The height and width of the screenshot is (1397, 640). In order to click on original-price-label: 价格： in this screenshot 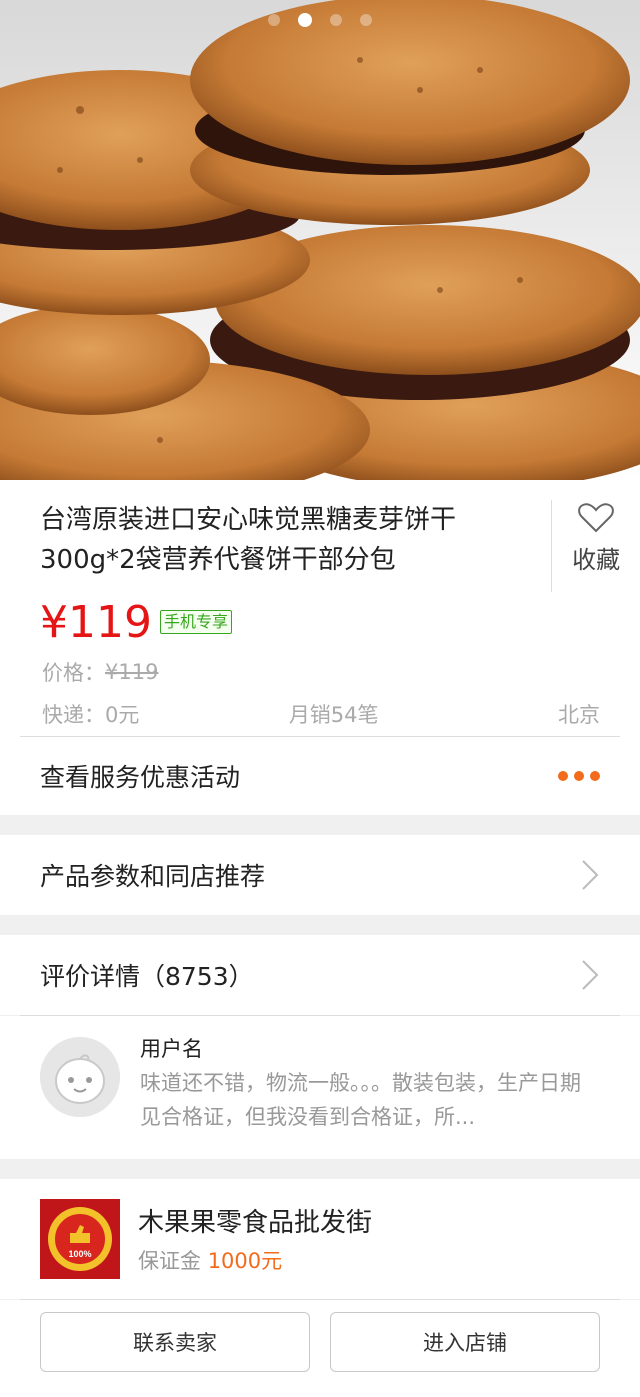, I will do `click(73, 673)`.